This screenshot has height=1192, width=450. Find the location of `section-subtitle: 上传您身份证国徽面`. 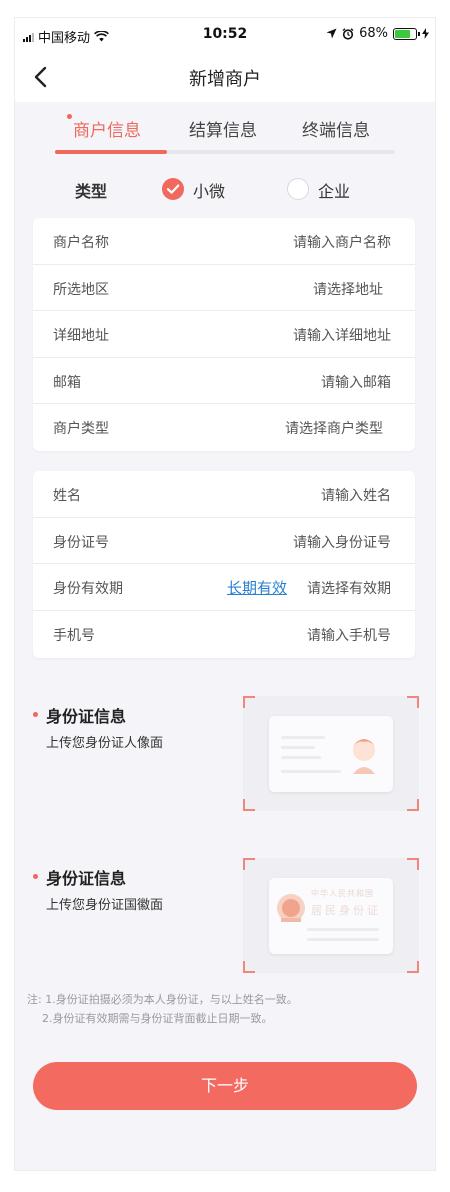

section-subtitle: 上传您身份证国徽面 is located at coordinates (105, 905).